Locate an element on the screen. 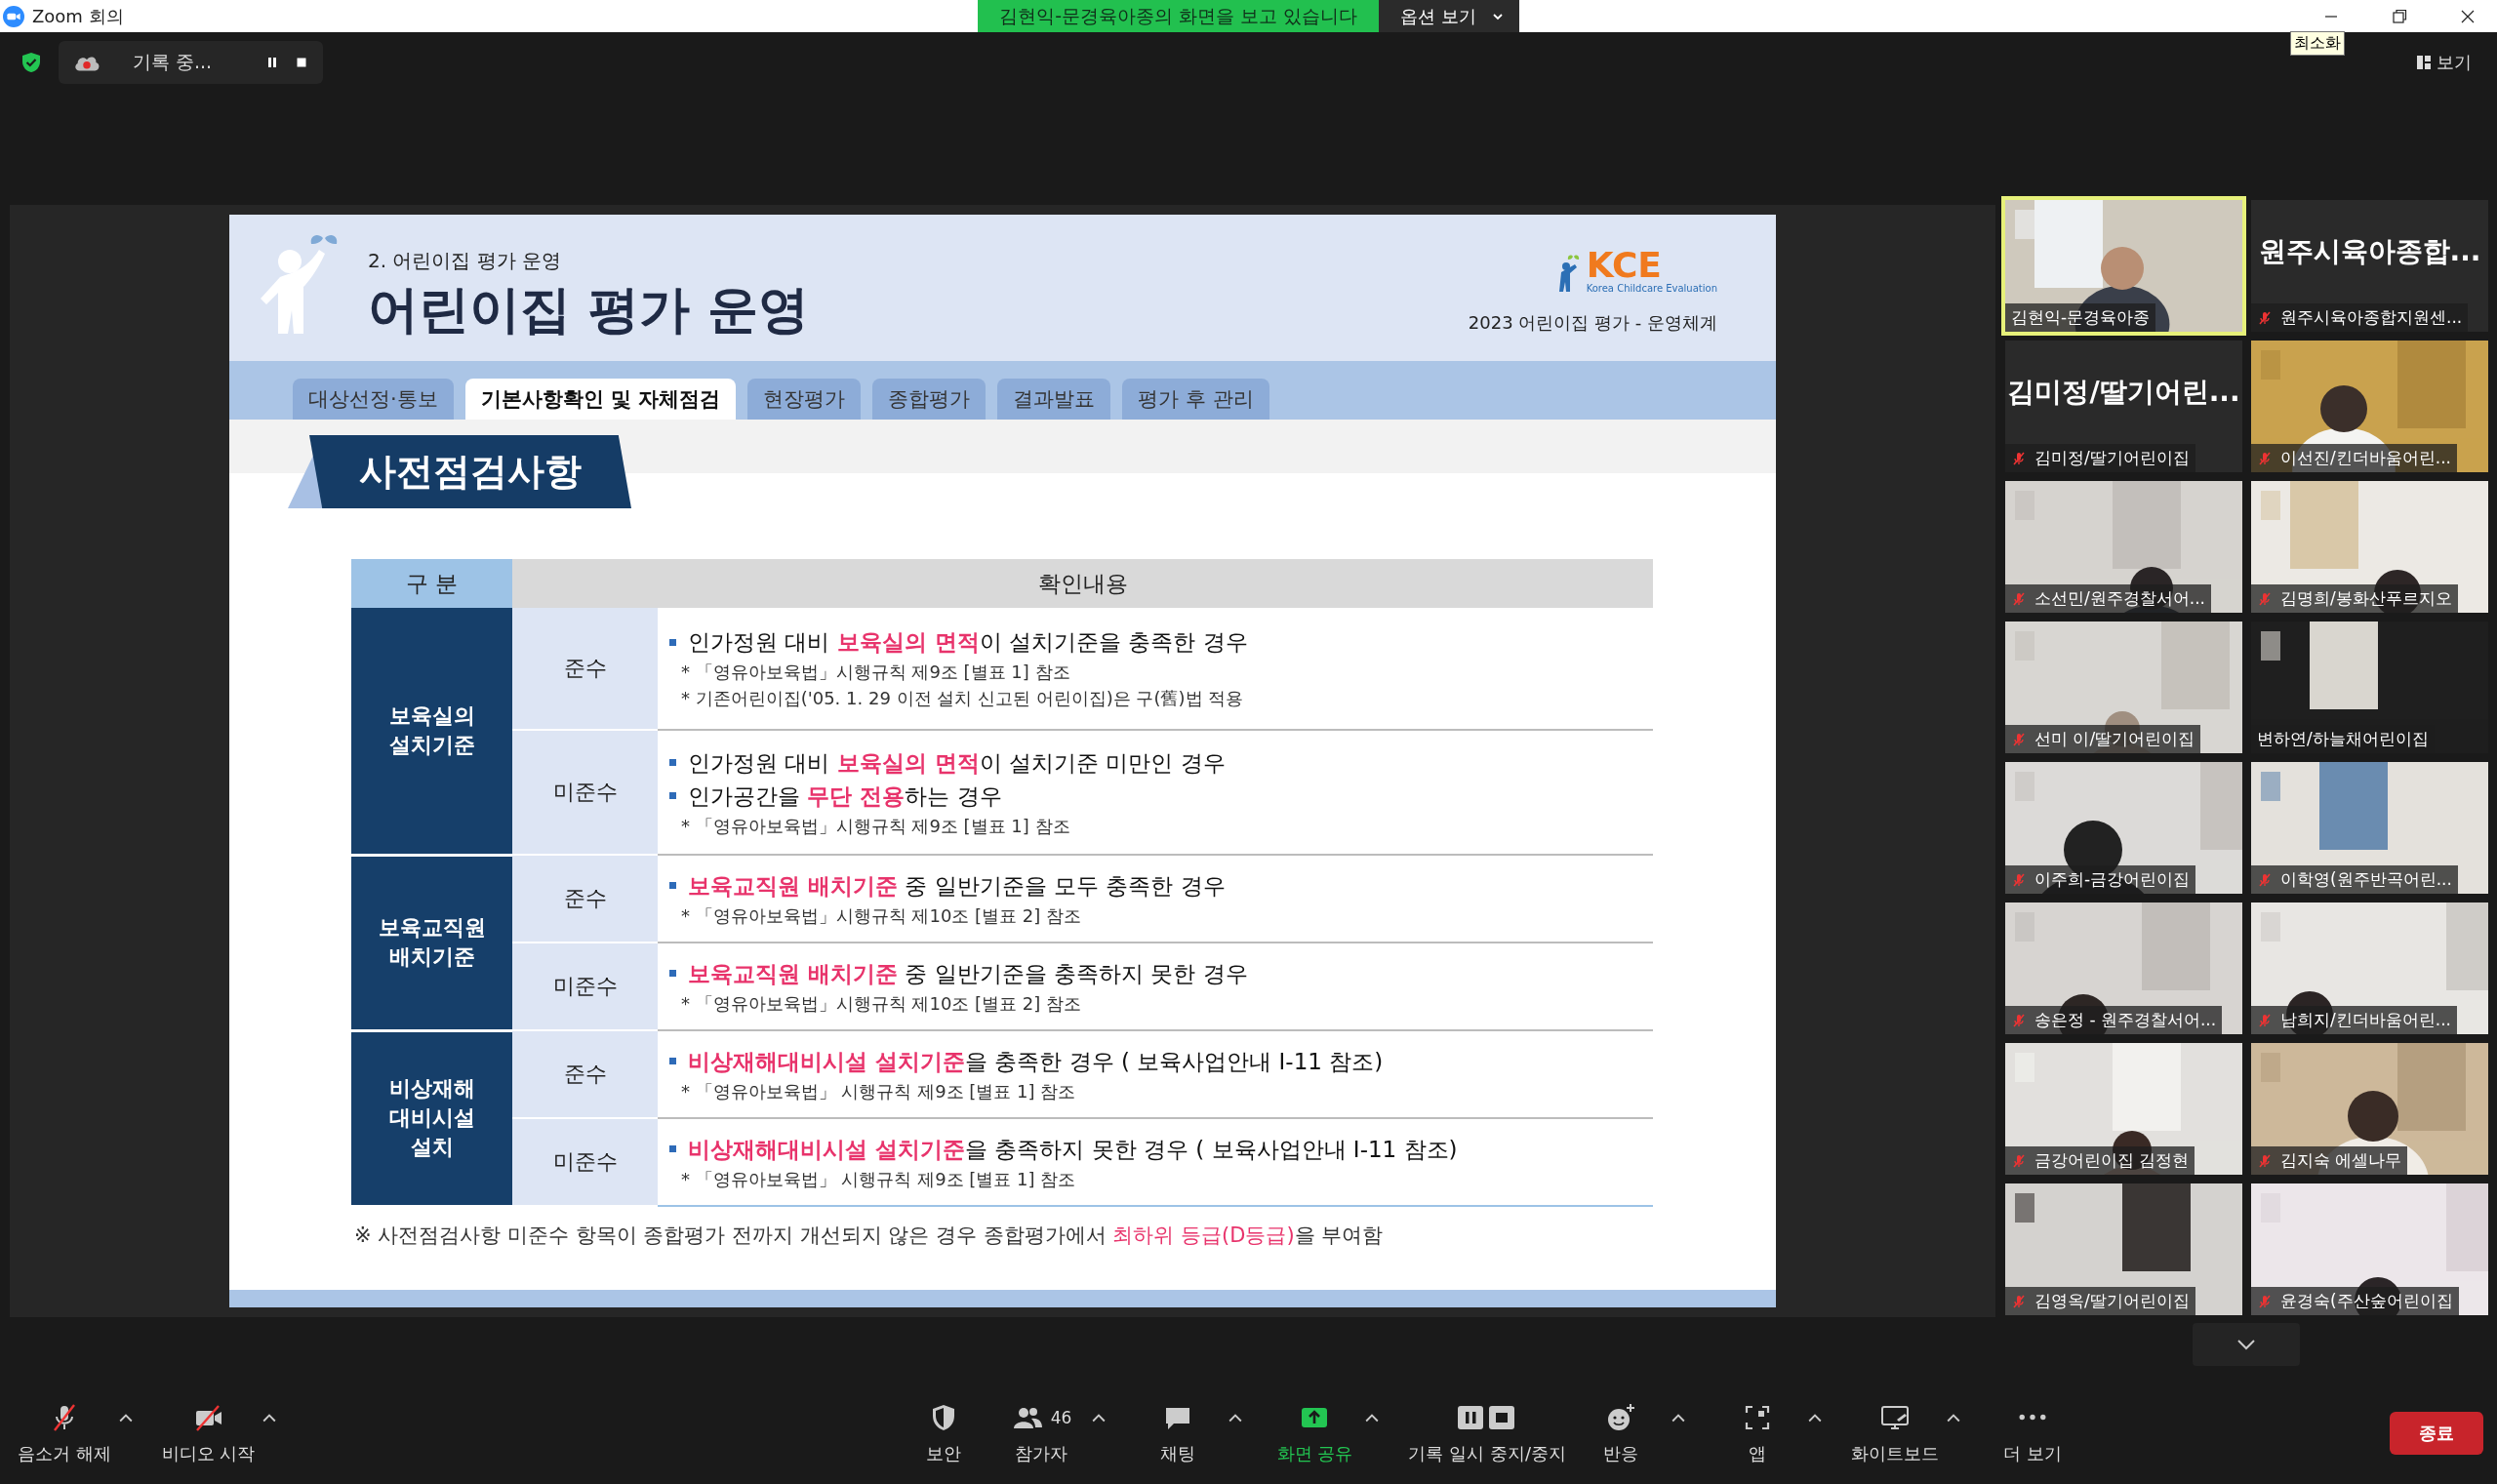 The image size is (2497, 1484). chat-button: 채팅 is located at coordinates (1178, 1432).